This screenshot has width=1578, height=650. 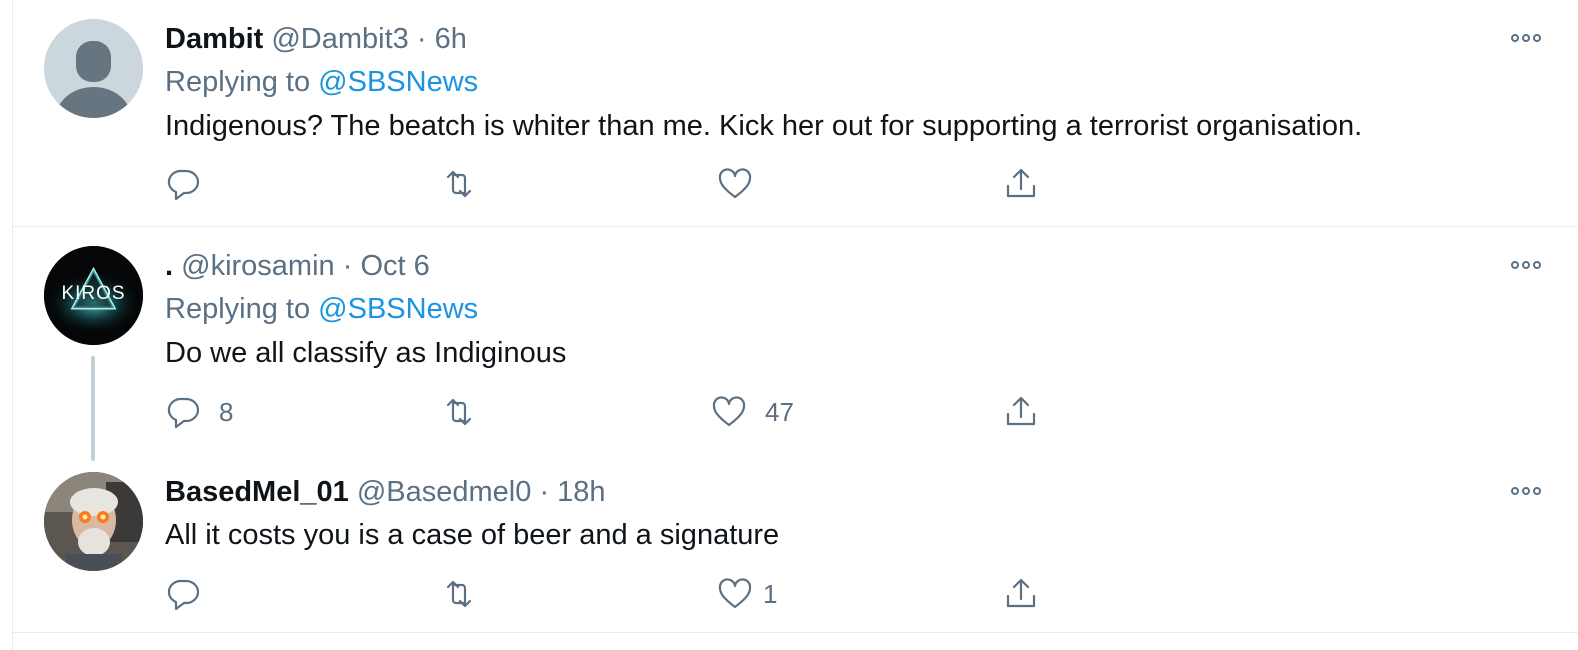 What do you see at coordinates (257, 492) in the screenshot?
I see `display-name: BasedMel_01` at bounding box center [257, 492].